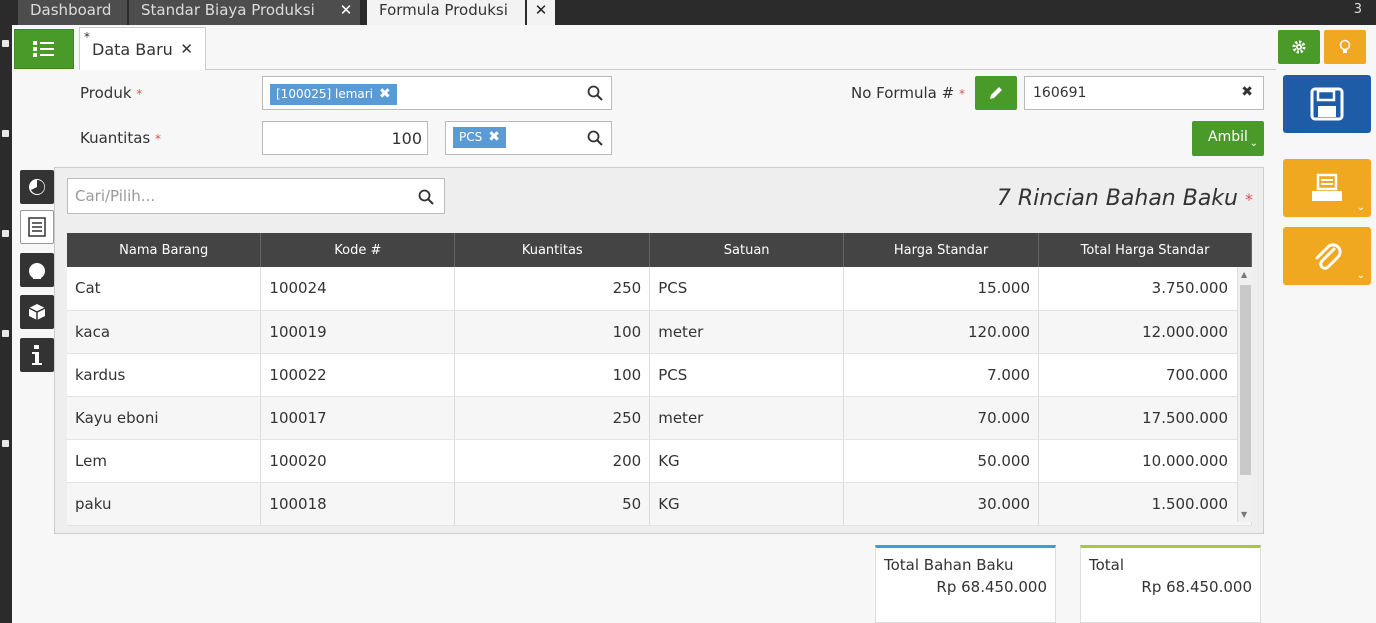 The width and height of the screenshot is (1376, 623). Describe the element at coordinates (1145, 461) in the screenshot. I see `cell-total: 10.000.000` at that location.